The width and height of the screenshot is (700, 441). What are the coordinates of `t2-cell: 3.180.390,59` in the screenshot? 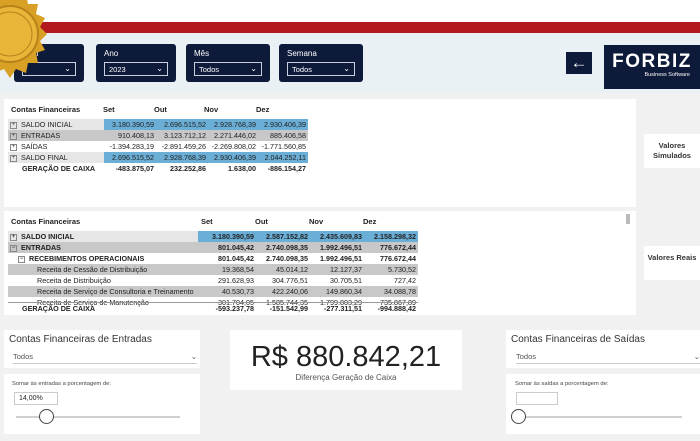 It's located at (233, 236).